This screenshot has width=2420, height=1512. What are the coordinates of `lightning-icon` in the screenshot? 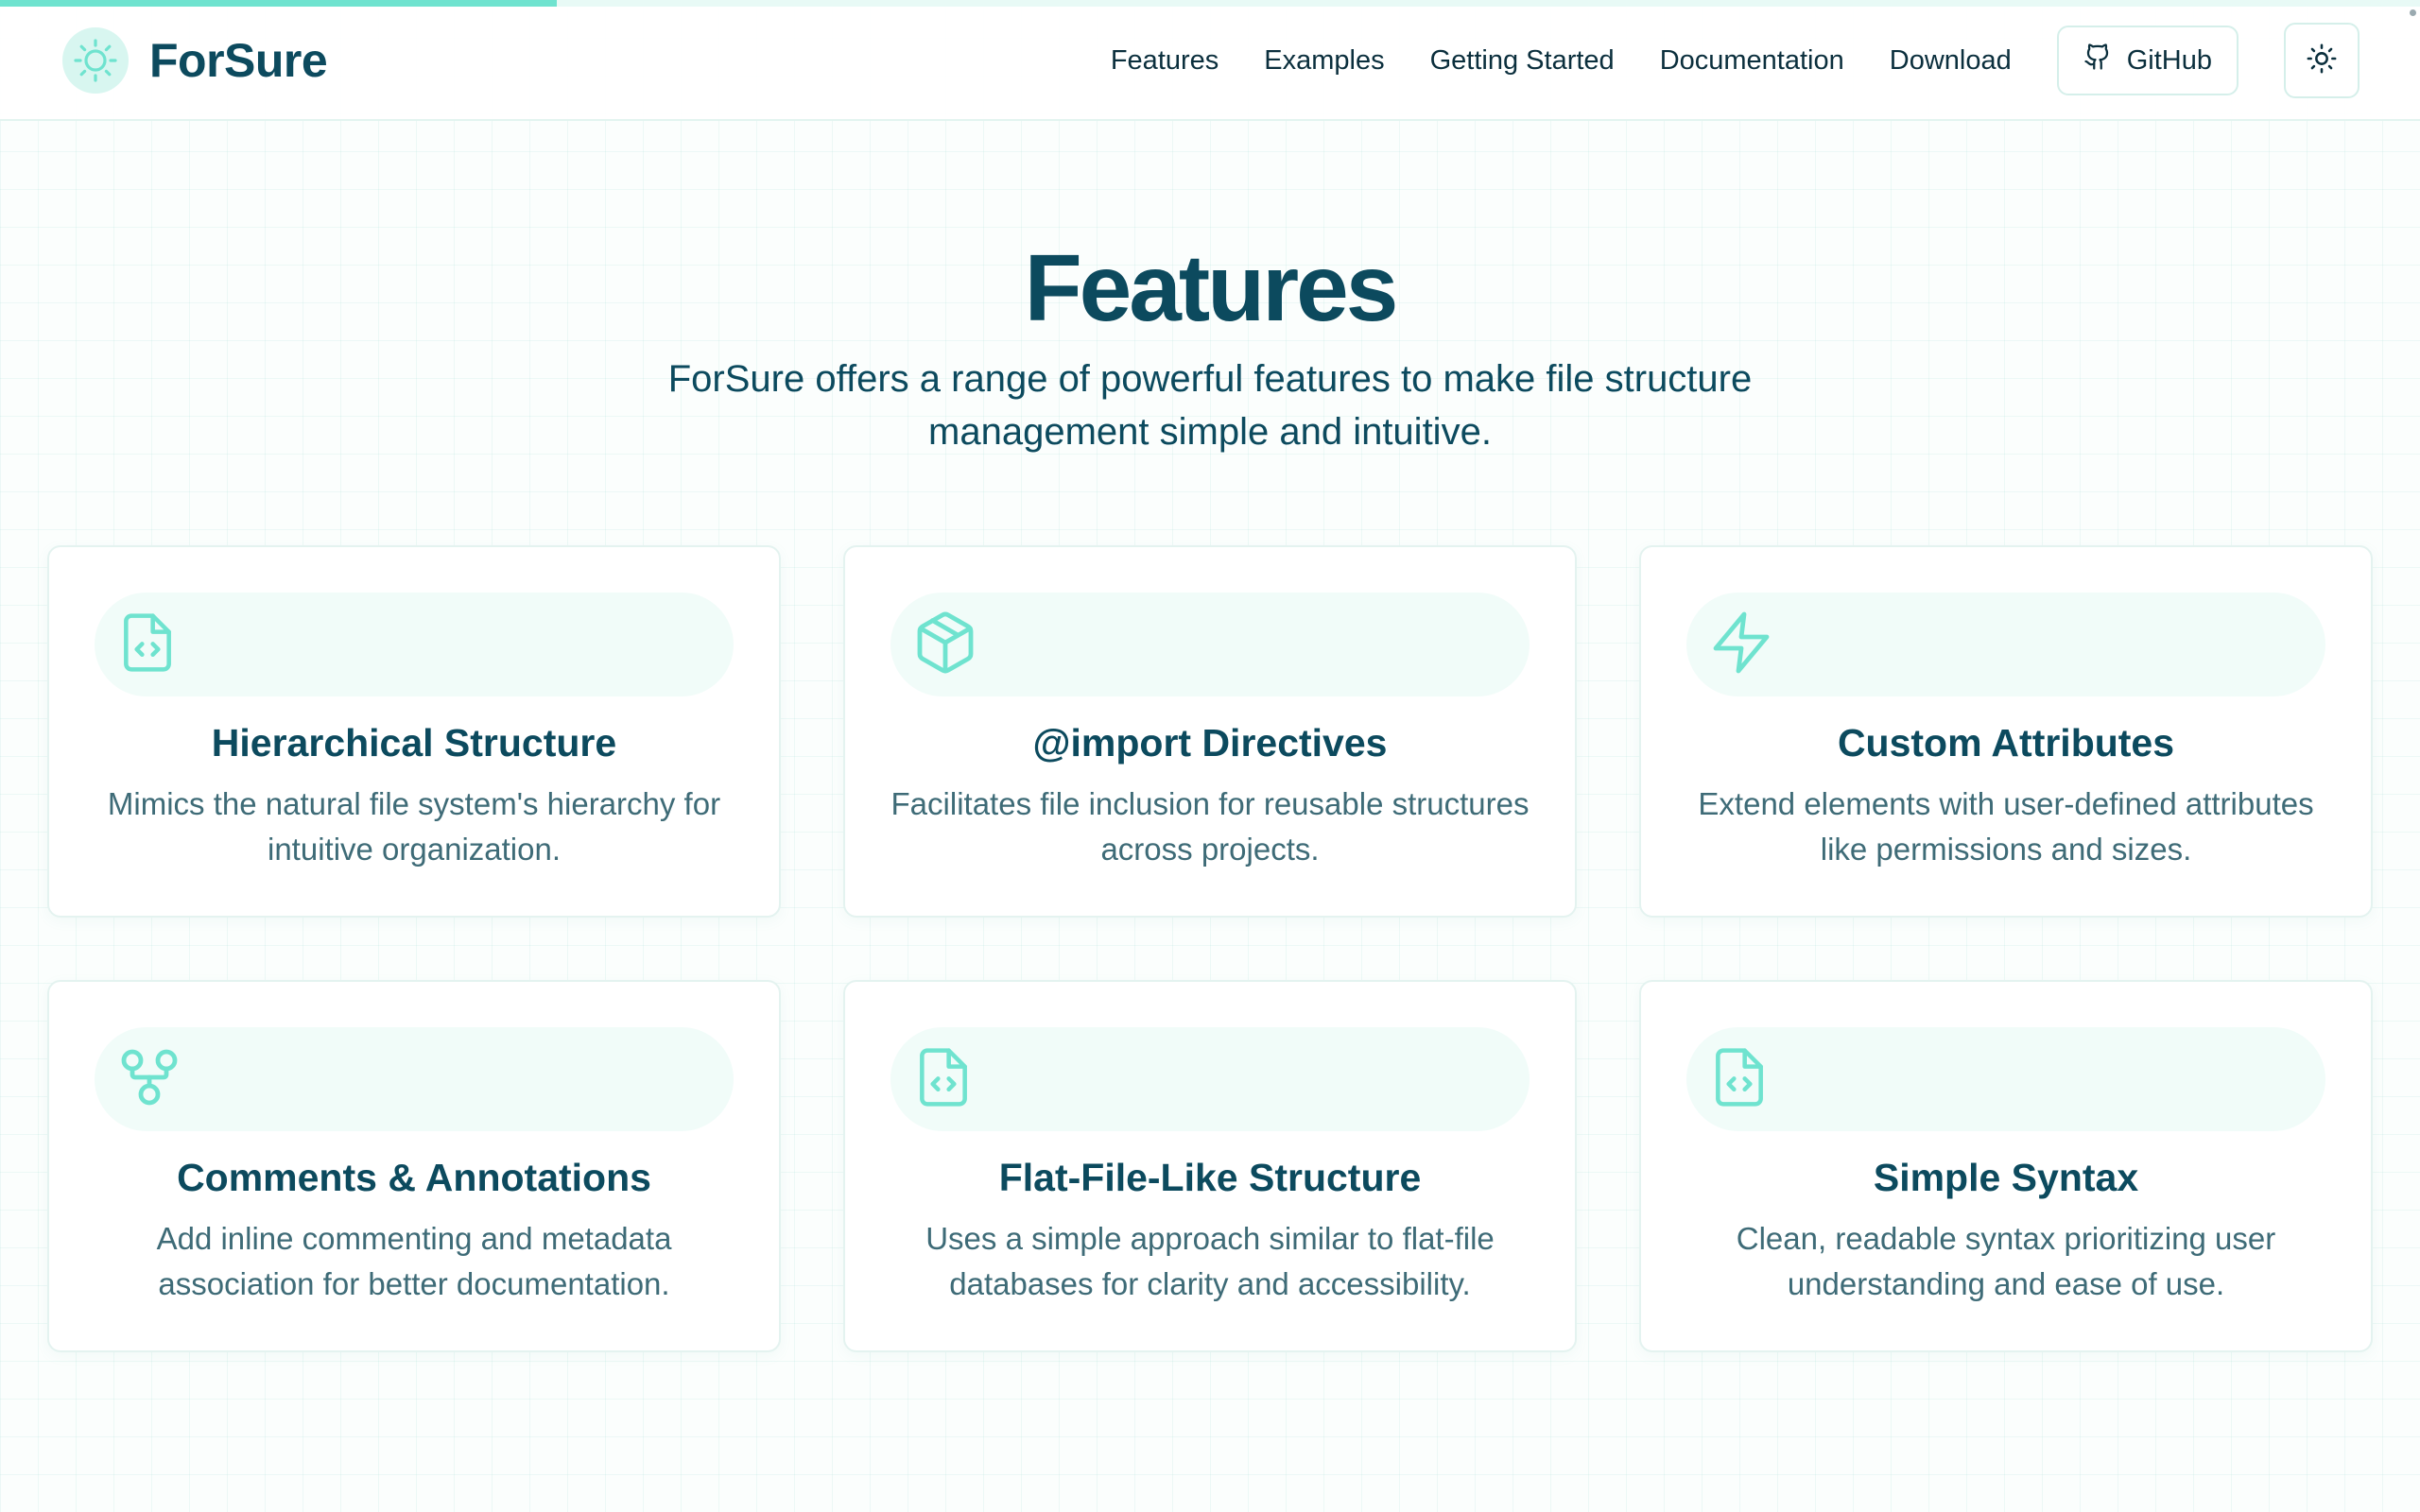 It's located at (1741, 645).